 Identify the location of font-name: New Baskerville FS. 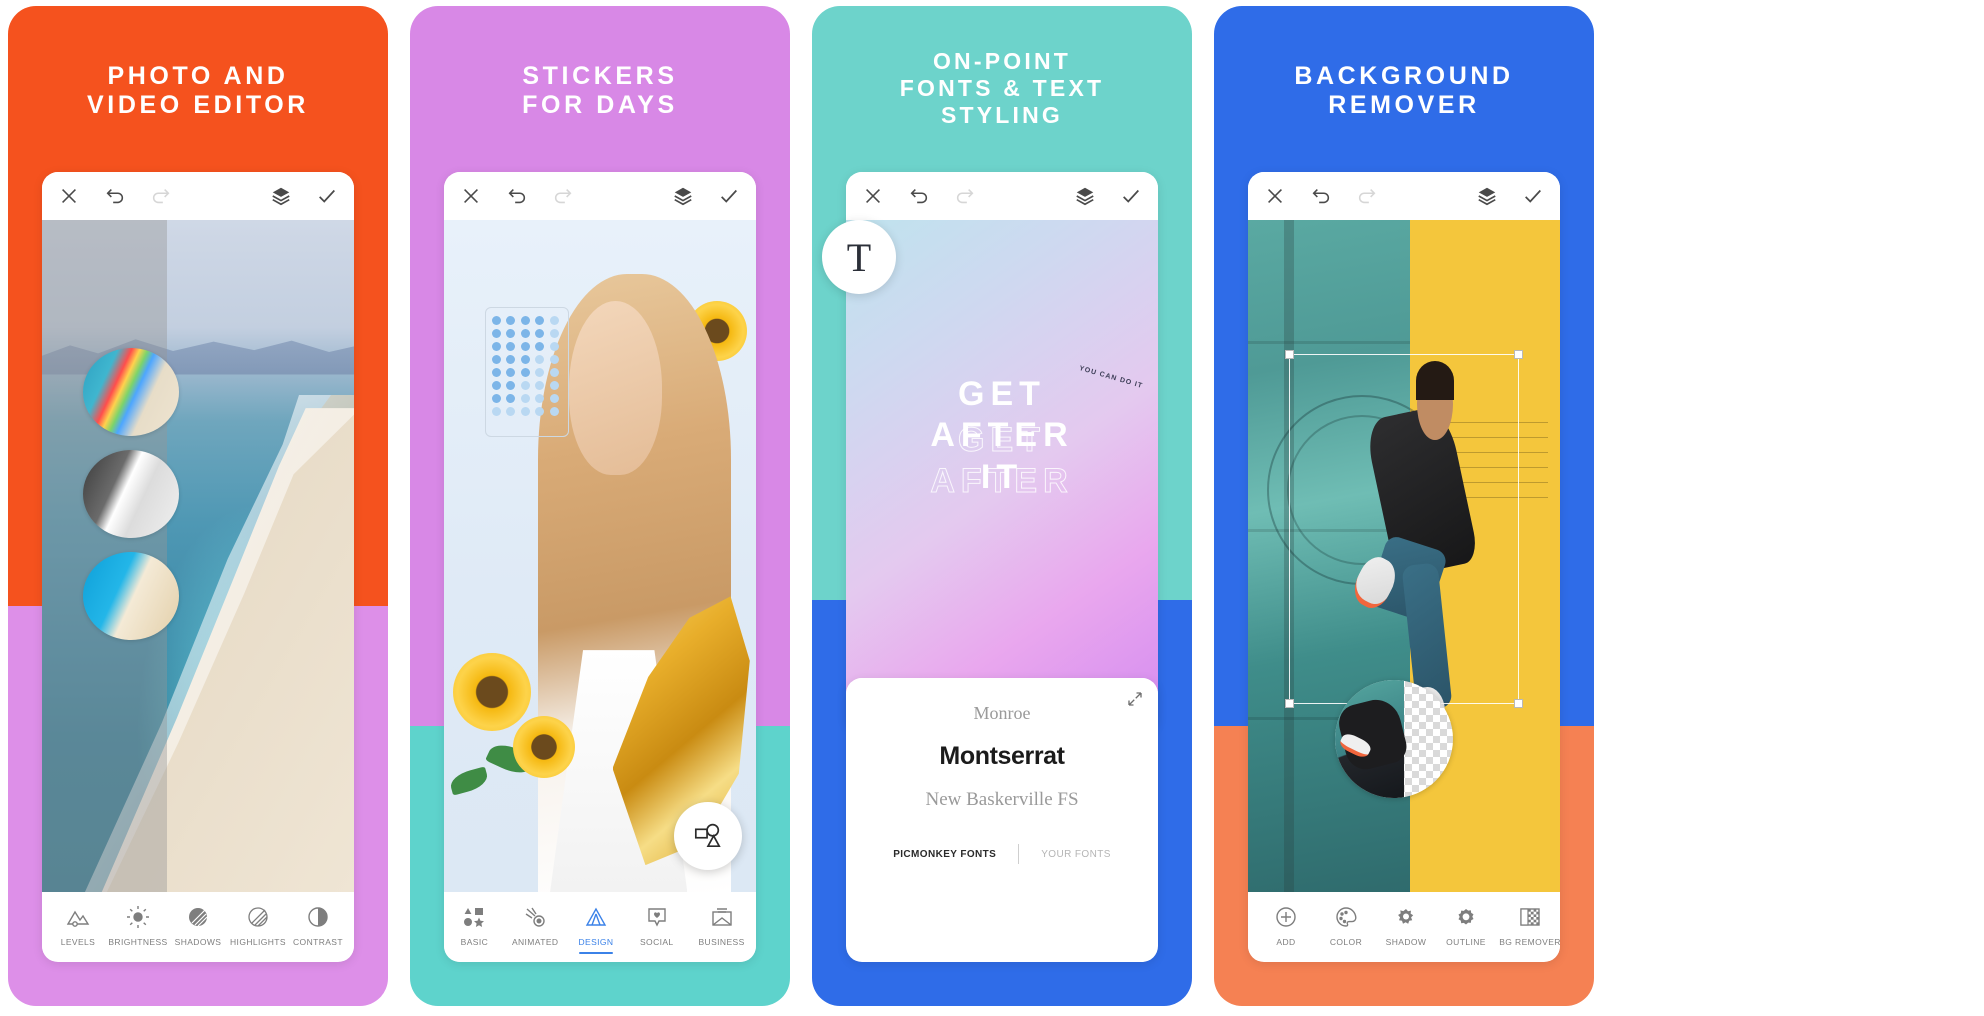
(1002, 799).